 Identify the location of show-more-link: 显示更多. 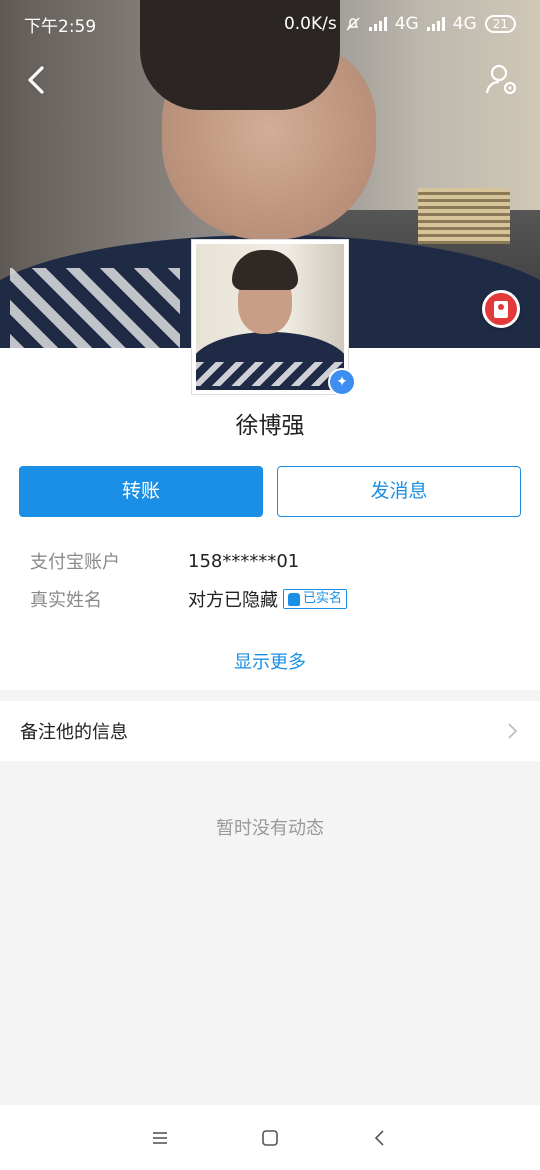
(270, 661).